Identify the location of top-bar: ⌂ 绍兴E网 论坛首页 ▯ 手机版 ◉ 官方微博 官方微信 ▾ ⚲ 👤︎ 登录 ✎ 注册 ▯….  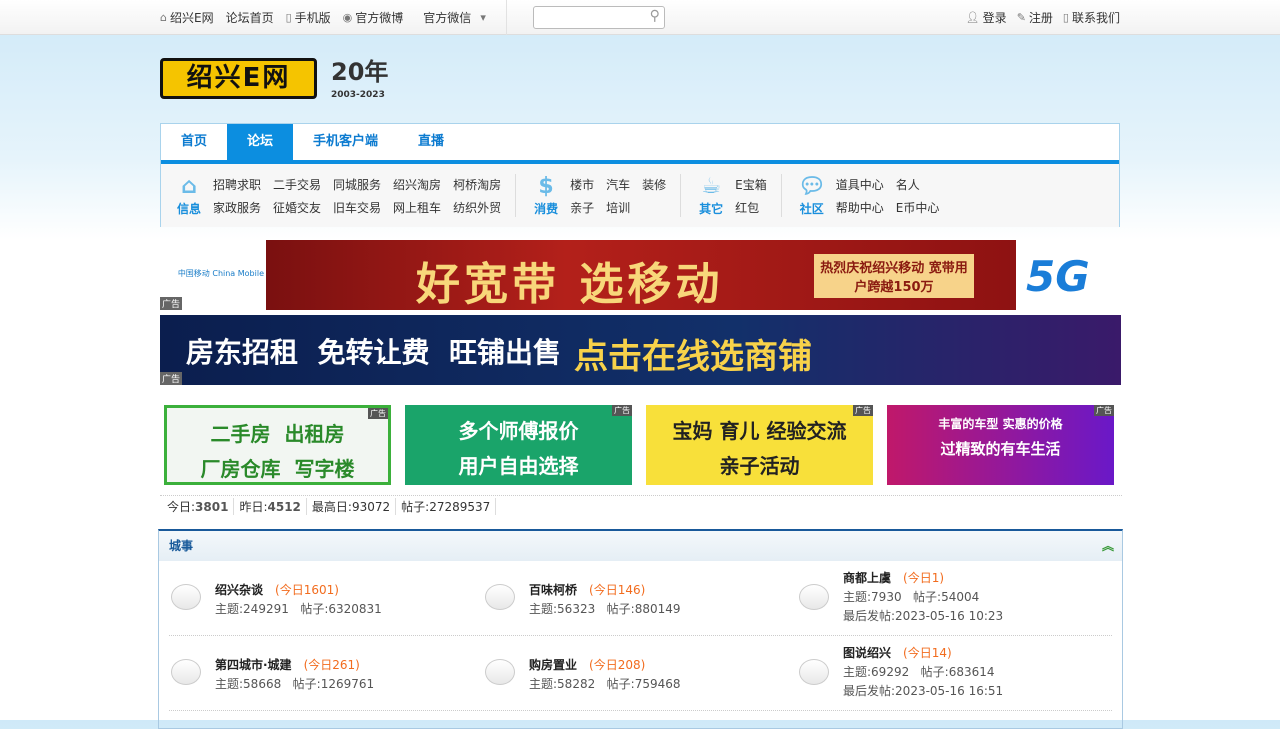
(640, 17).